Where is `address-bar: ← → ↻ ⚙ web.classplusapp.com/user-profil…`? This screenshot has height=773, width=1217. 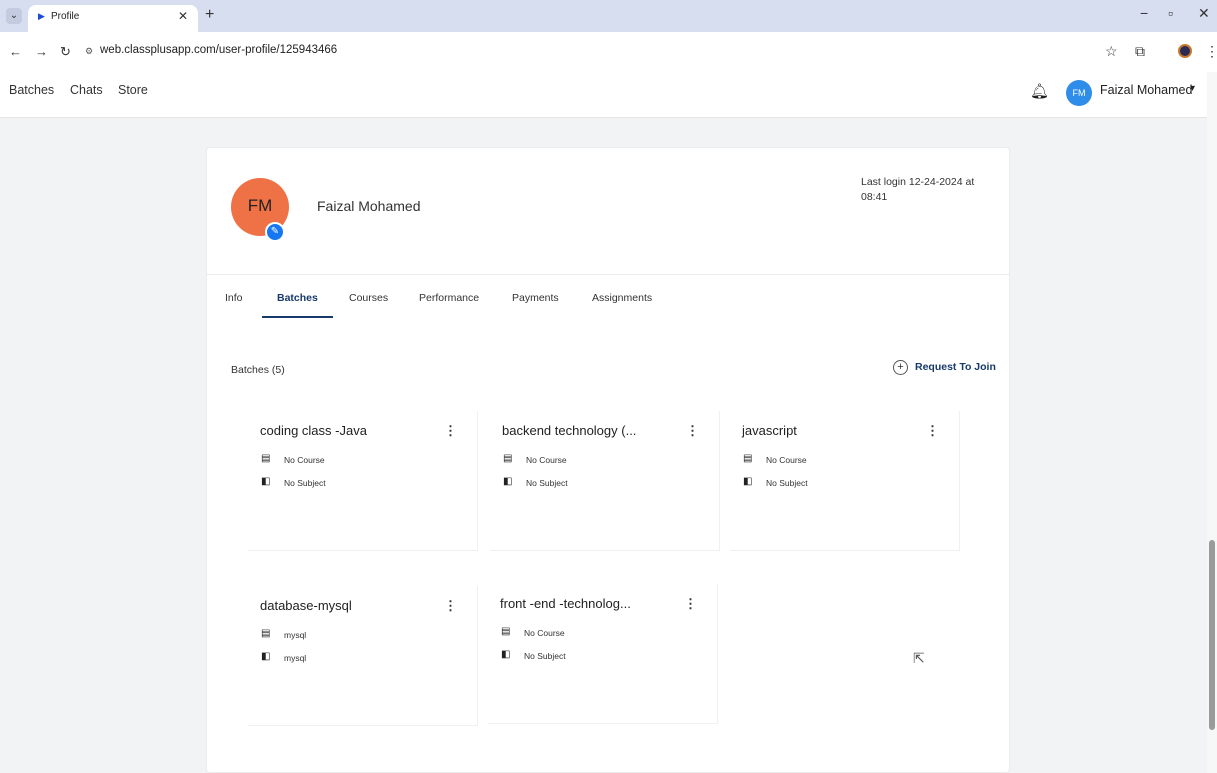 address-bar: ← → ↻ ⚙ web.classplusapp.com/user-profil… is located at coordinates (608, 52).